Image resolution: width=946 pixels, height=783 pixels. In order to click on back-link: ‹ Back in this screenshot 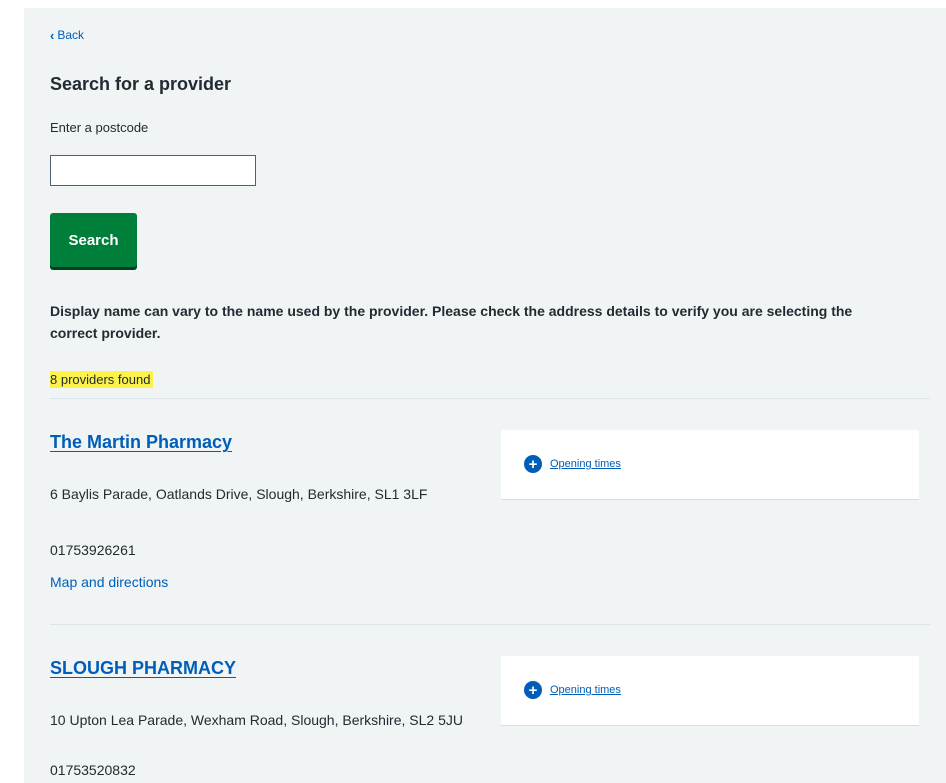, I will do `click(67, 35)`.